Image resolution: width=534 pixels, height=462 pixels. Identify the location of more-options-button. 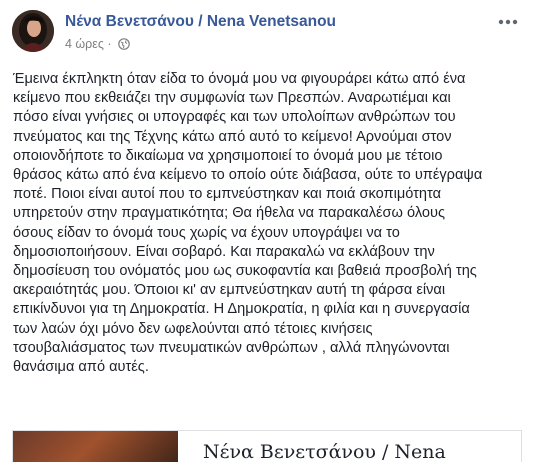
(508, 22).